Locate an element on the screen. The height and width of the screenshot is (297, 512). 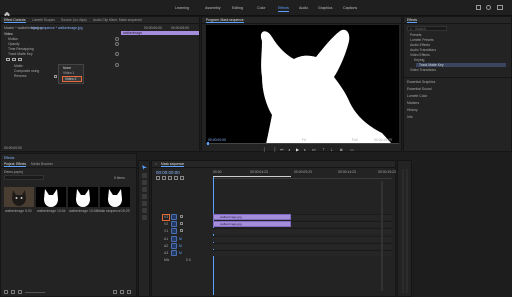
track-target-v3 is located at coordinates (174, 217).